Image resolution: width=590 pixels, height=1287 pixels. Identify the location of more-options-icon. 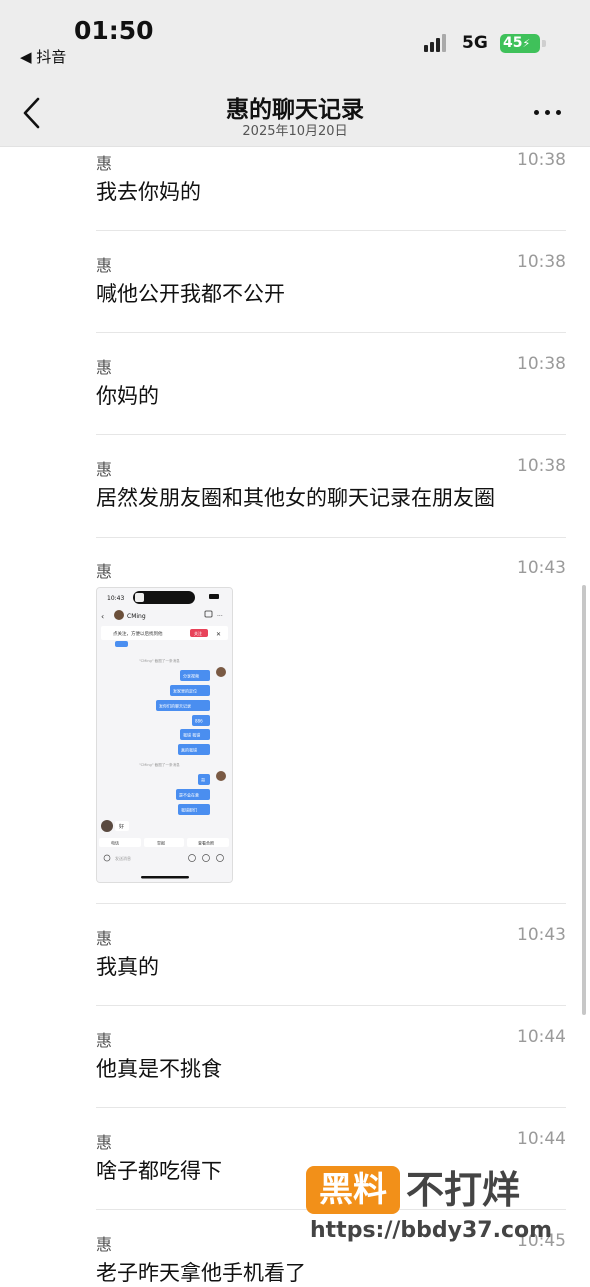
(548, 112).